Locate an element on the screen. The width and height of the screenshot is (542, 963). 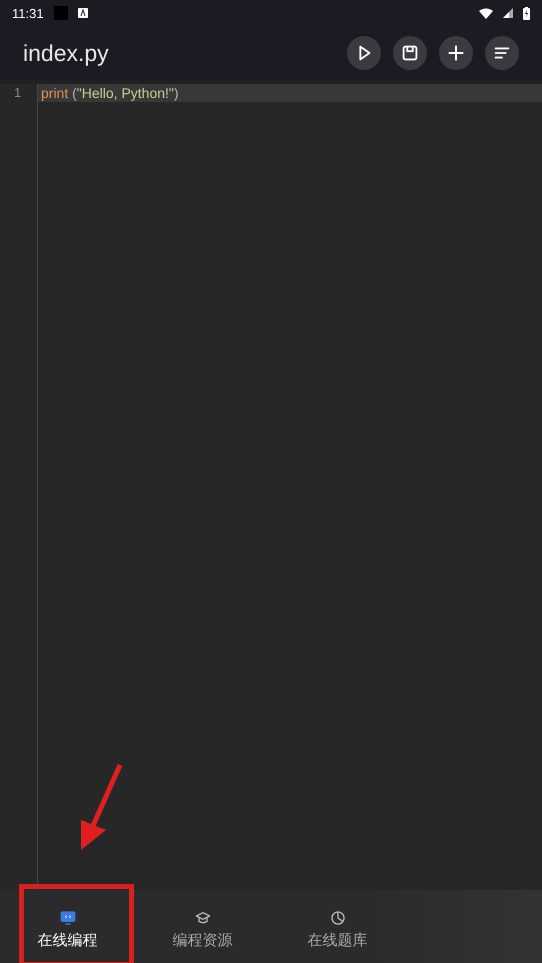
nav-tab: 在线编程 is located at coordinates (67, 926).